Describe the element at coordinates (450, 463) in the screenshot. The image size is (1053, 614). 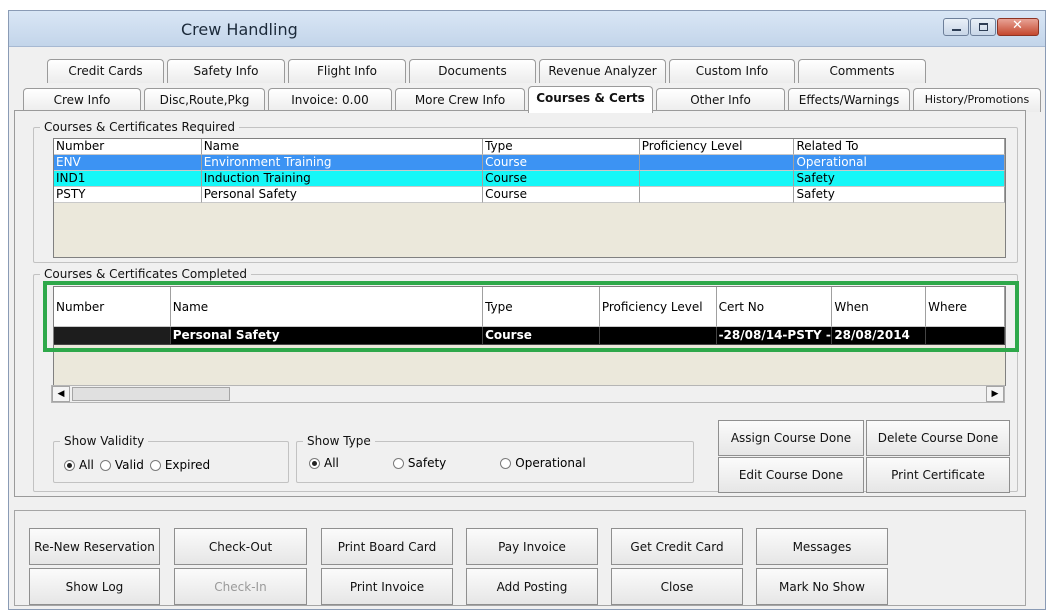
I see `type-options: All Safety Operational` at that location.